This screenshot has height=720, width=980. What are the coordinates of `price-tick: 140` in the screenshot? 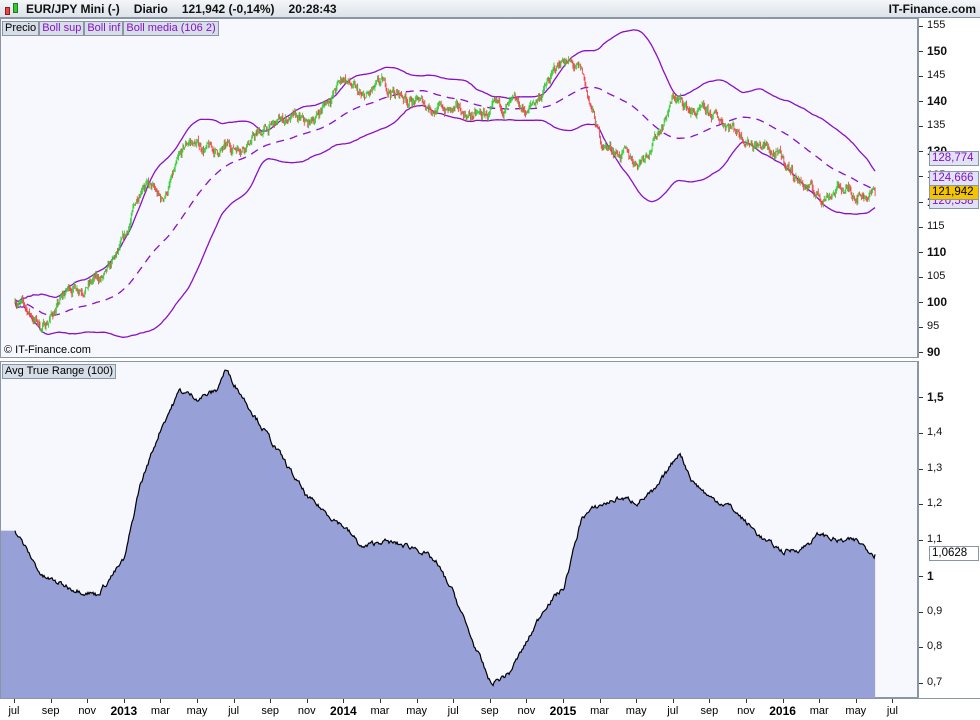 It's located at (937, 101).